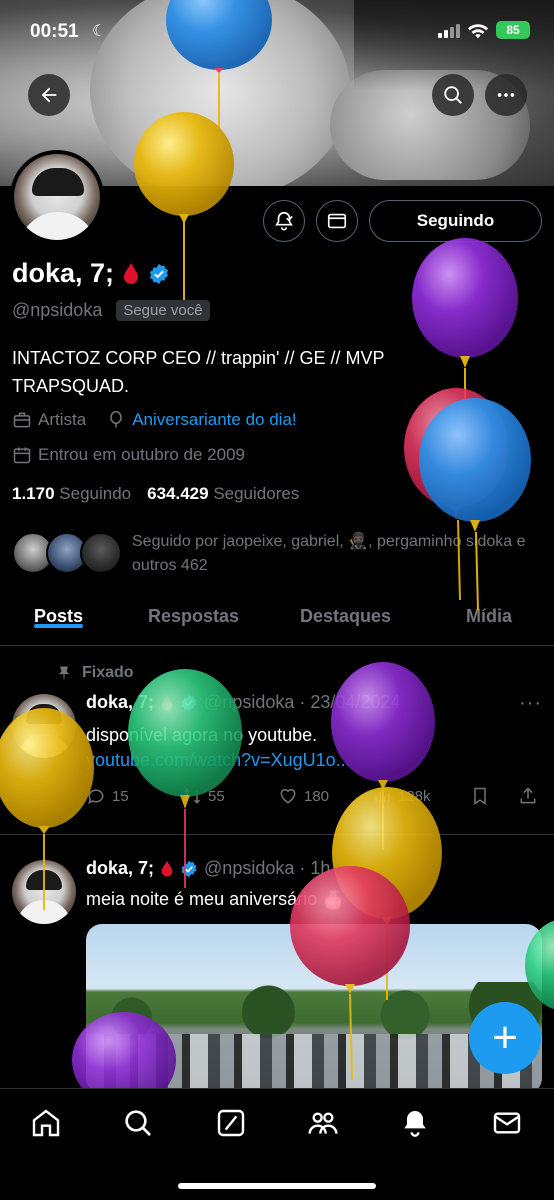  Describe the element at coordinates (54, 31) in the screenshot. I see `status-time: 00:51` at that location.